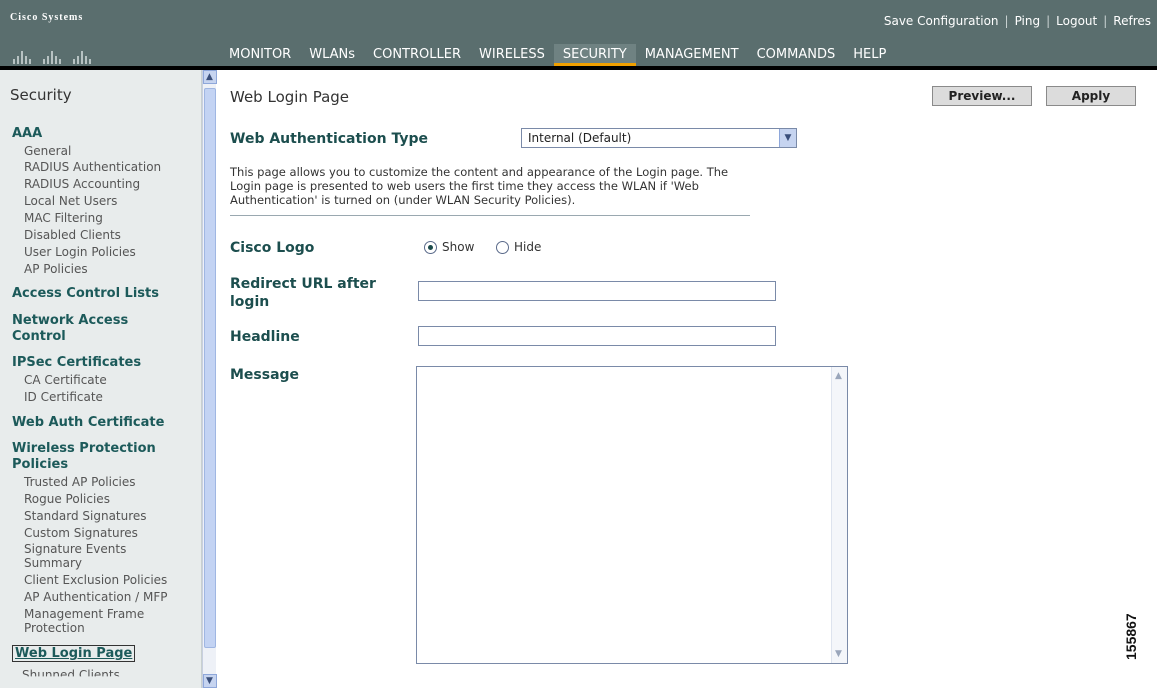 The height and width of the screenshot is (688, 1157). What do you see at coordinates (1076, 21) in the screenshot?
I see `logout-link: Logout` at bounding box center [1076, 21].